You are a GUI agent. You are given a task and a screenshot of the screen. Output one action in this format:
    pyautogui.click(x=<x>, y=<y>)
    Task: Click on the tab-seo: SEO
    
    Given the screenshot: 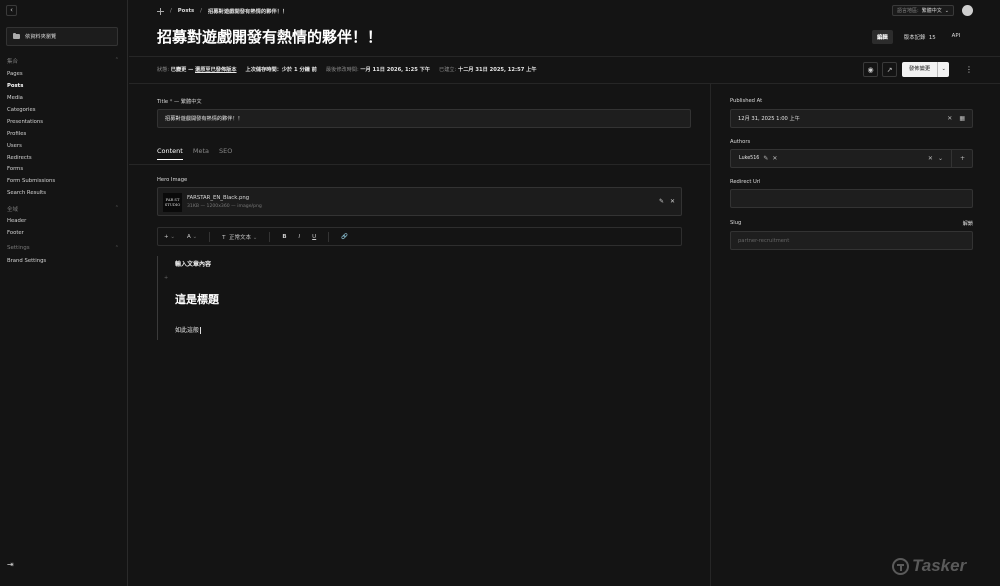 What is the action you would take?
    pyautogui.click(x=225, y=153)
    